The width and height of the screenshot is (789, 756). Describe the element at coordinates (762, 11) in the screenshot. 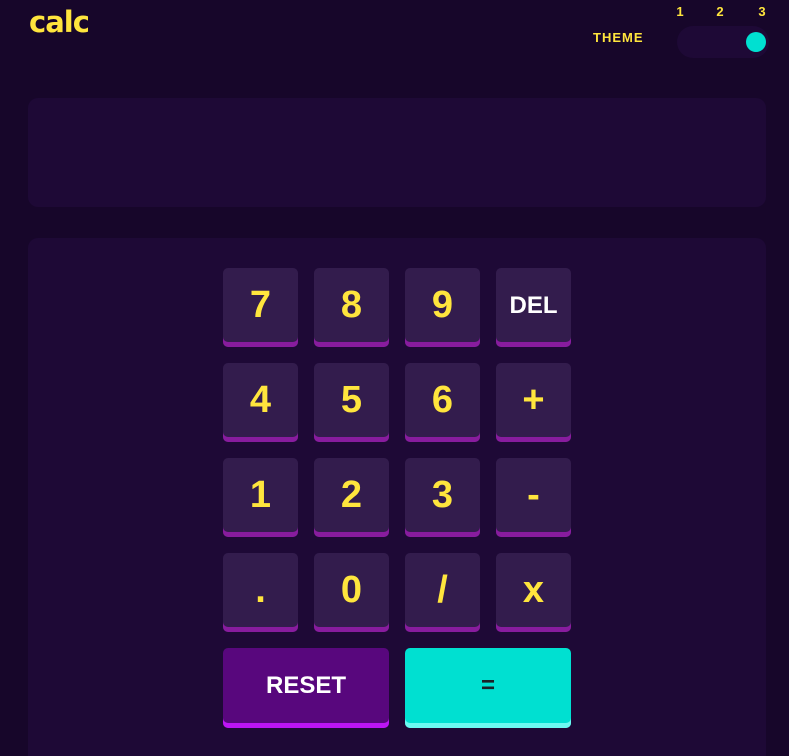

I see `theme-option-3: 3` at that location.